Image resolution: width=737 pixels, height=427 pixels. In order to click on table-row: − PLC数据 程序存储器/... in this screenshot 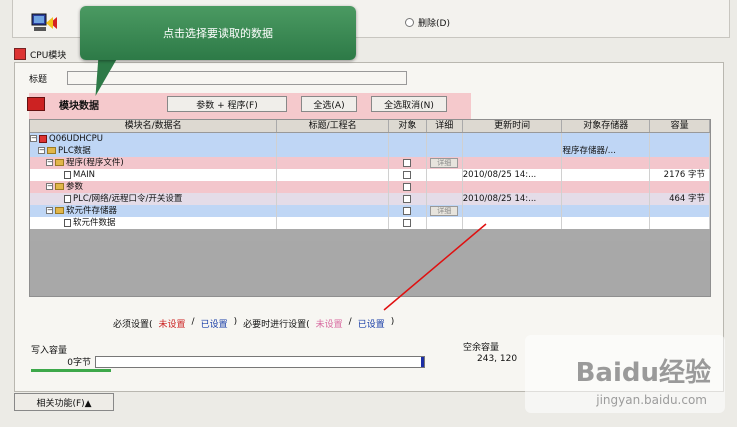, I will do `click(370, 151)`.